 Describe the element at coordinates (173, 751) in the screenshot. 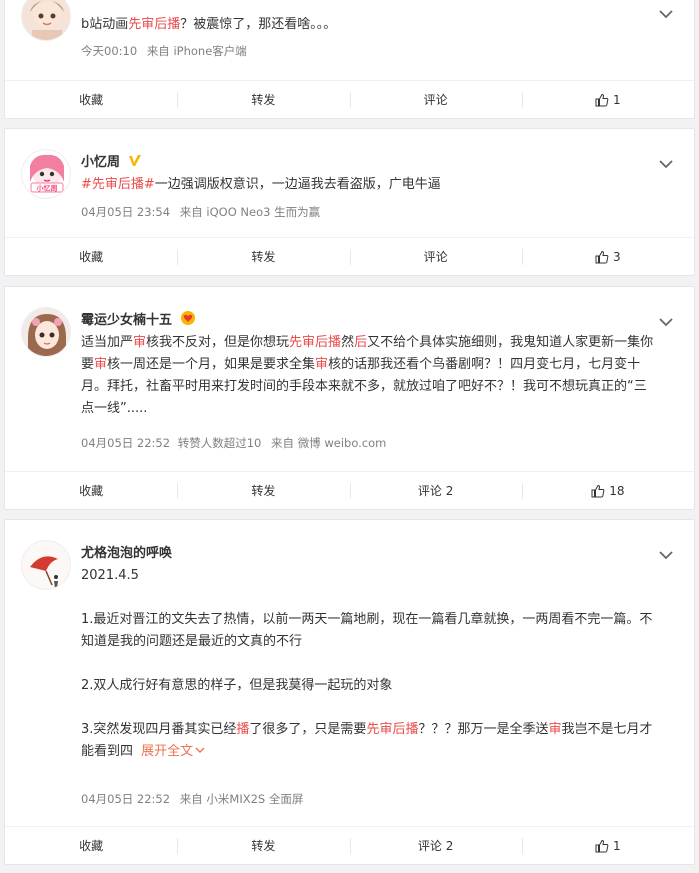

I see `expand-full-text-link: 展开全文` at that location.